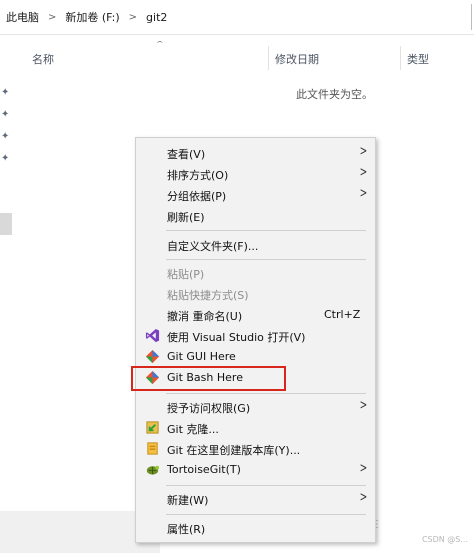  What do you see at coordinates (418, 59) in the screenshot?
I see `column-type: 类型` at bounding box center [418, 59].